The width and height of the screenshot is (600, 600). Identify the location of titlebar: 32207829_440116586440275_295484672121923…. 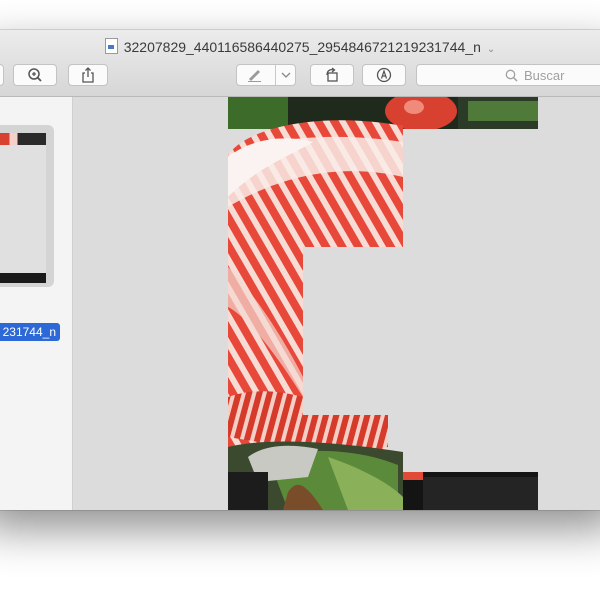
(300, 63).